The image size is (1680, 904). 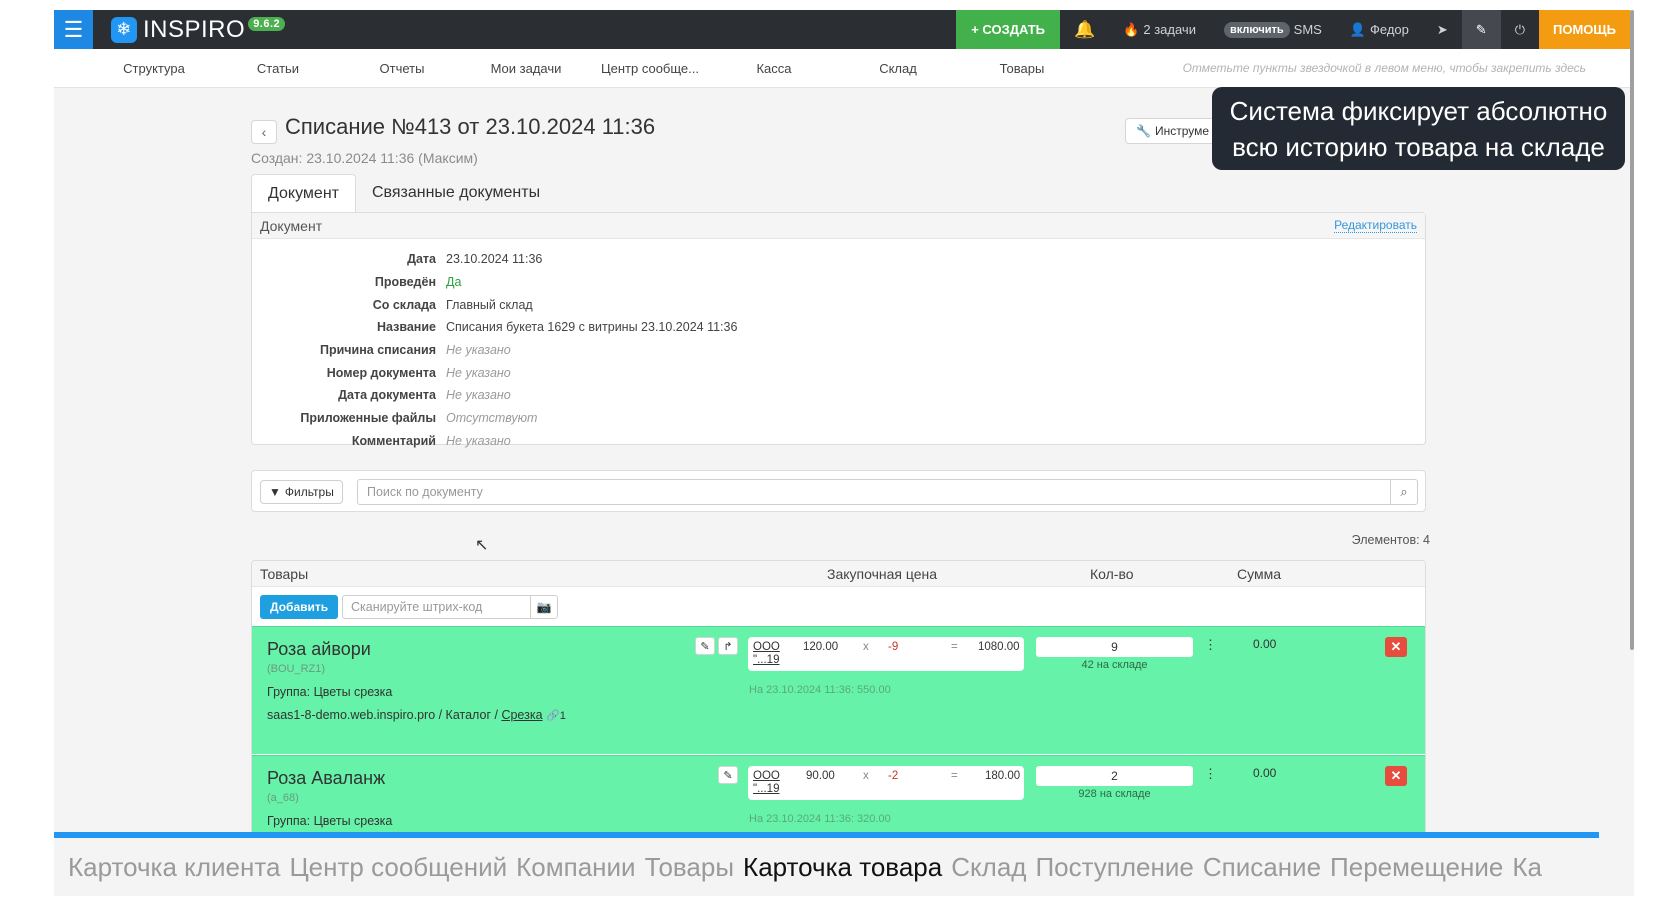 What do you see at coordinates (387, 395) in the screenshot?
I see `field-label: Дата документа` at bounding box center [387, 395].